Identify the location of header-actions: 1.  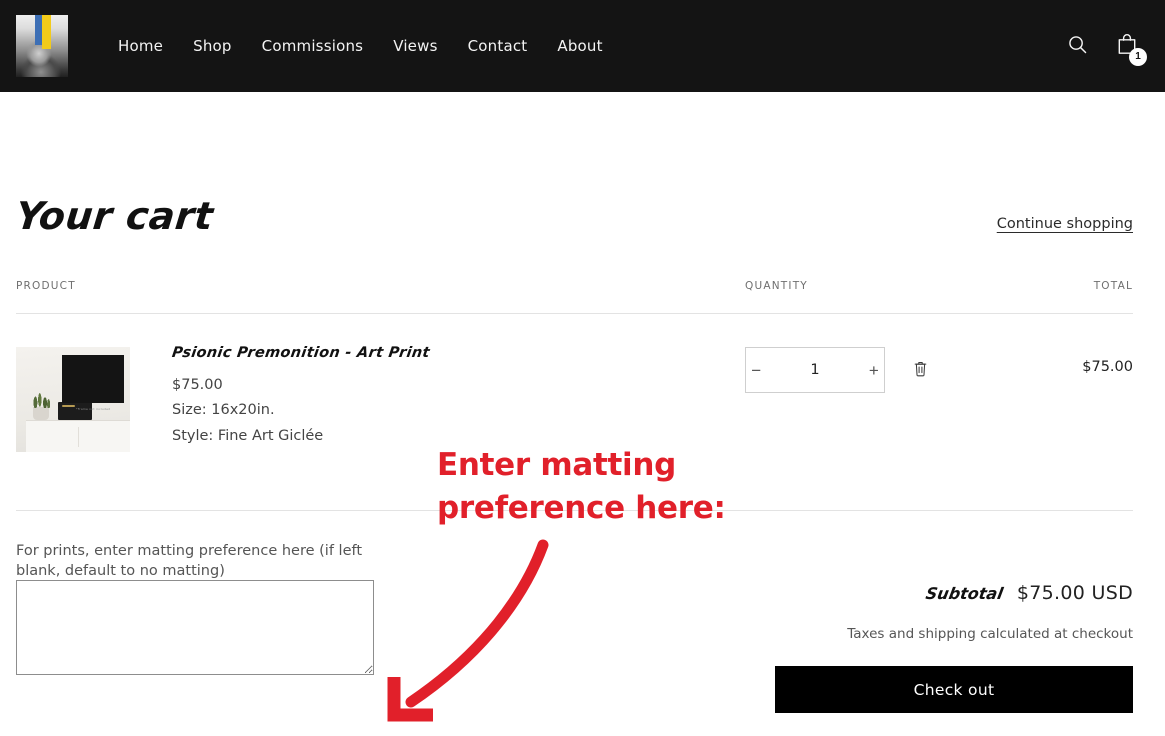
(1106, 49).